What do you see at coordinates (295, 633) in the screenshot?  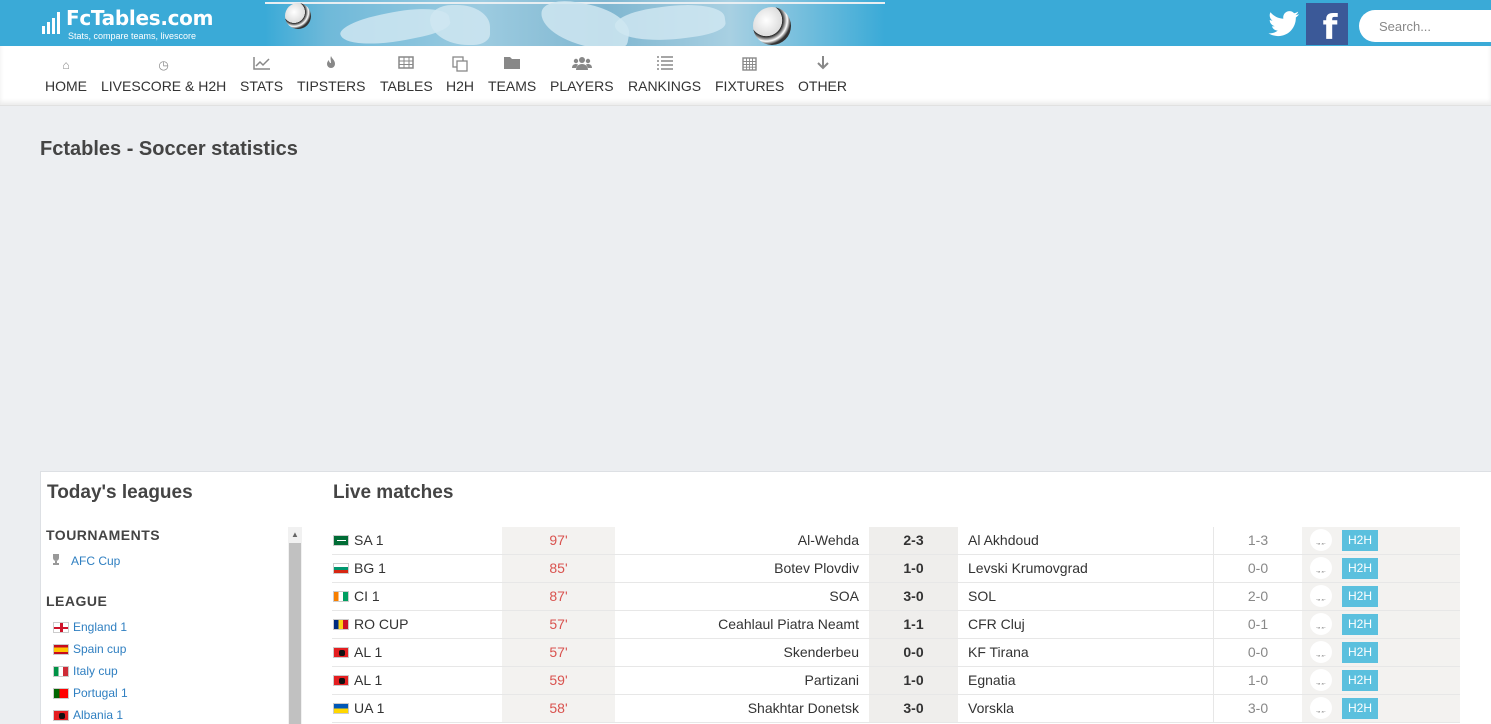 I see `scrollbar-thumb` at bounding box center [295, 633].